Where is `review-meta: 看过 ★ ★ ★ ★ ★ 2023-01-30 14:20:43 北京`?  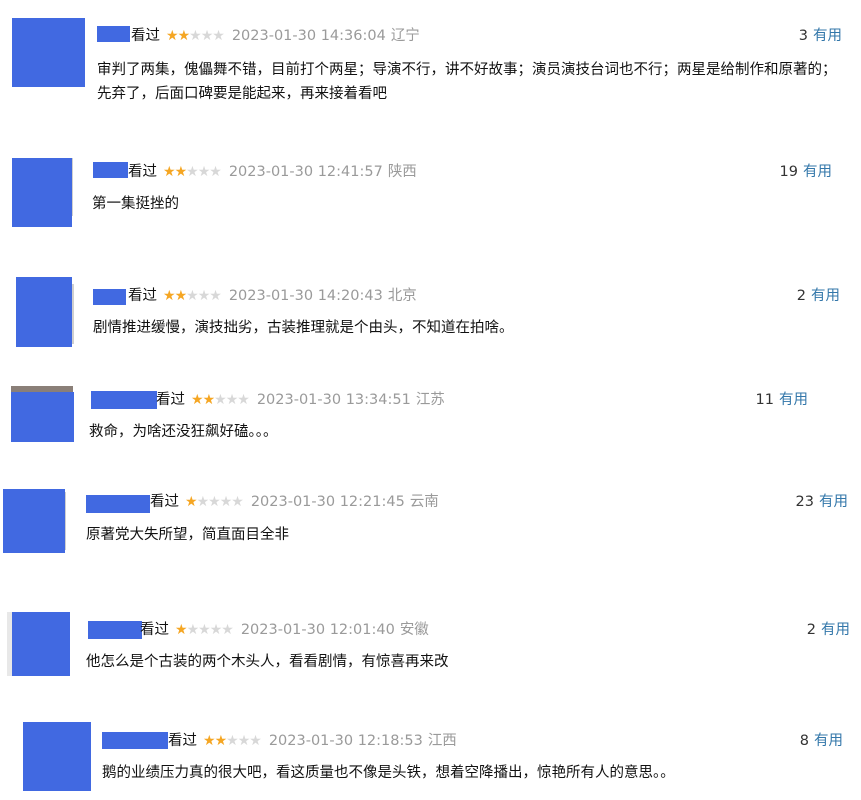
review-meta: 看过 ★ ★ ★ ★ ★ 2023-01-30 14:20:43 北京 is located at coordinates (272, 296).